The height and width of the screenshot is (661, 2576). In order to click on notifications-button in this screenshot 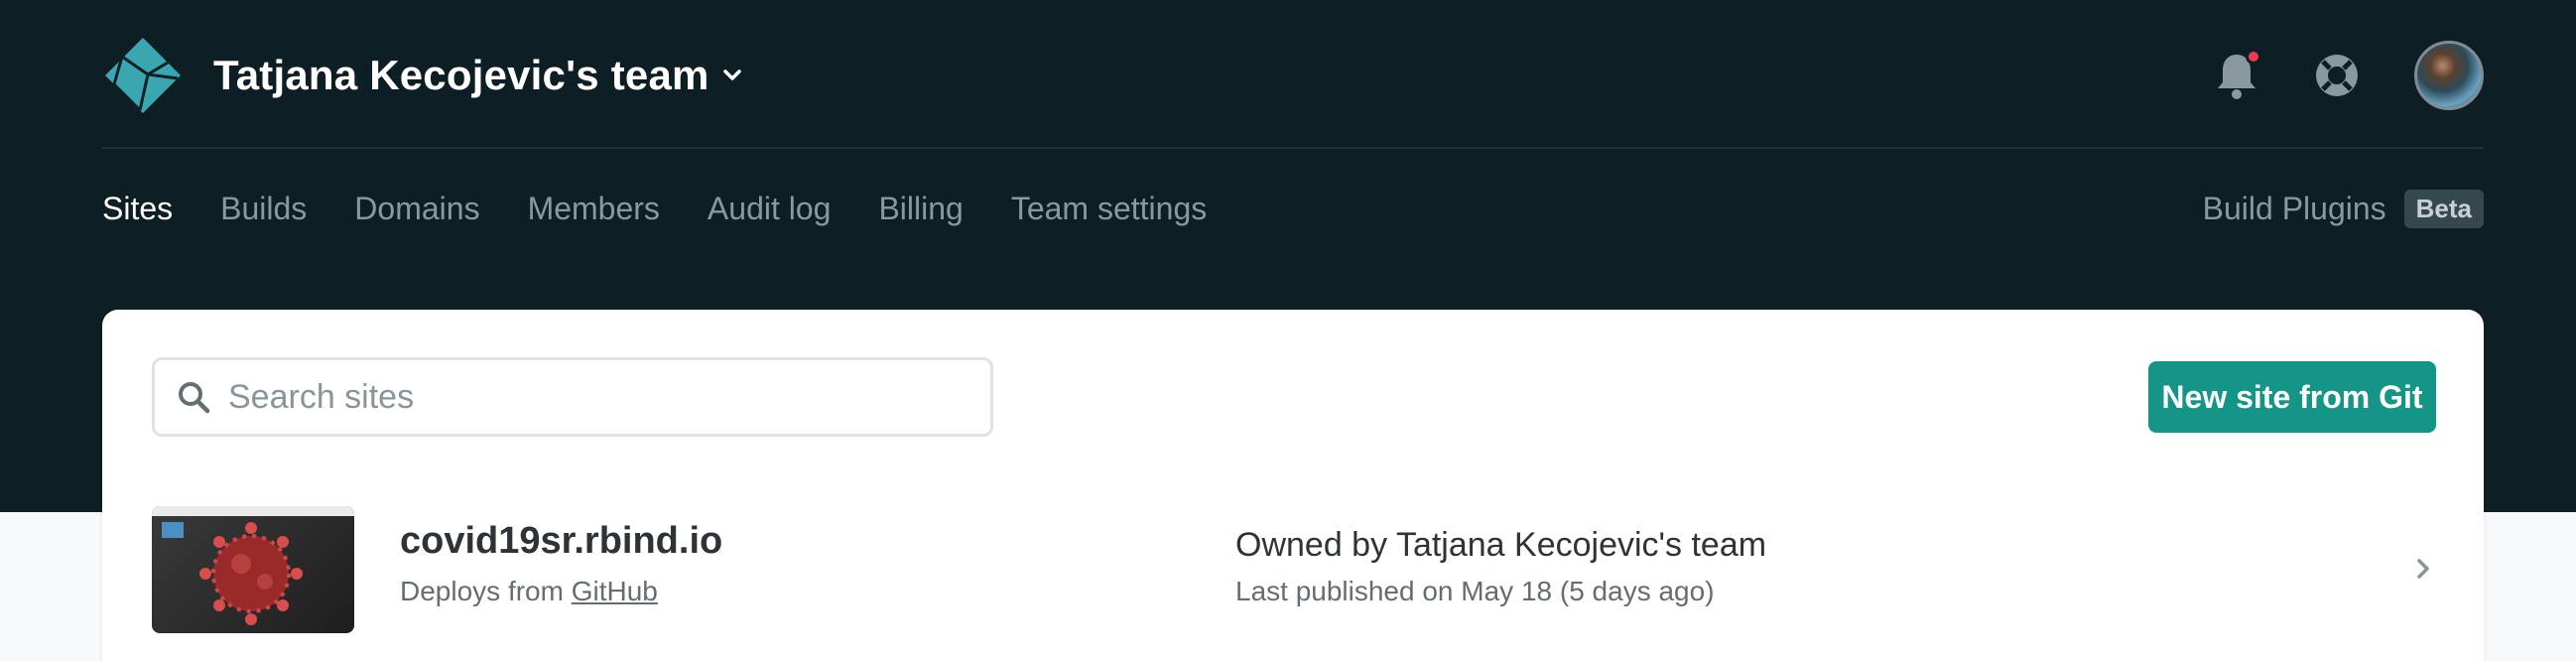, I will do `click(2238, 75)`.